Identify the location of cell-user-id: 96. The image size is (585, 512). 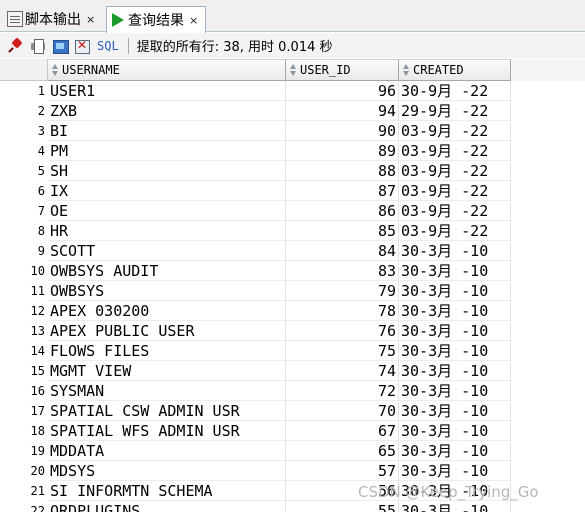
(342, 91).